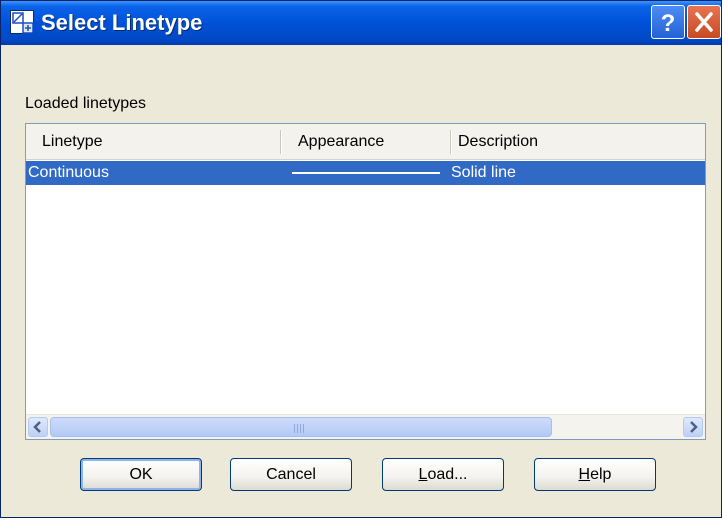 The image size is (723, 521). I want to click on help-button: Help, so click(595, 474).